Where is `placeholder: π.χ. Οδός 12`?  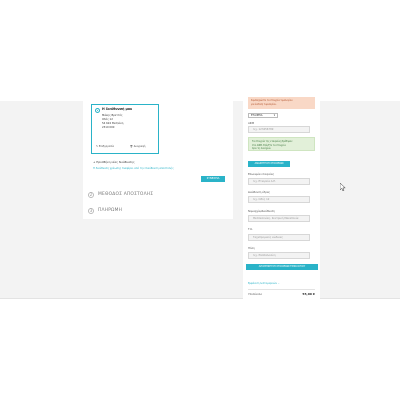 placeholder: π.χ. Οδός 12 is located at coordinates (261, 199).